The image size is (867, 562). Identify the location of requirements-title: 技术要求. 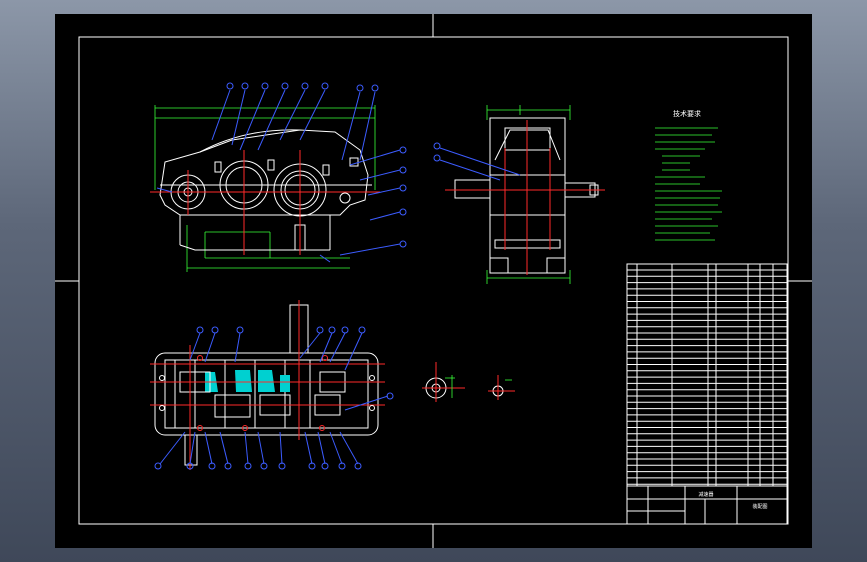
(687, 113).